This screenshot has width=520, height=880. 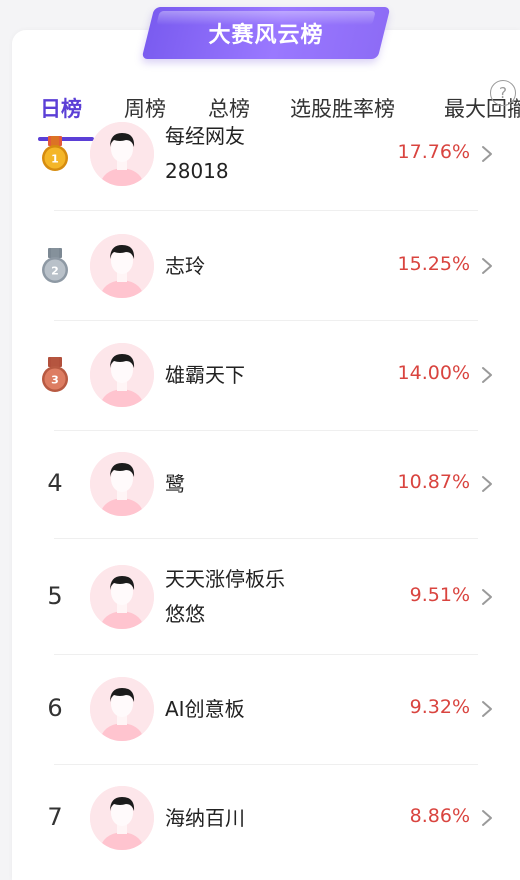 I want to click on svg-text: 3, so click(x=55, y=380).